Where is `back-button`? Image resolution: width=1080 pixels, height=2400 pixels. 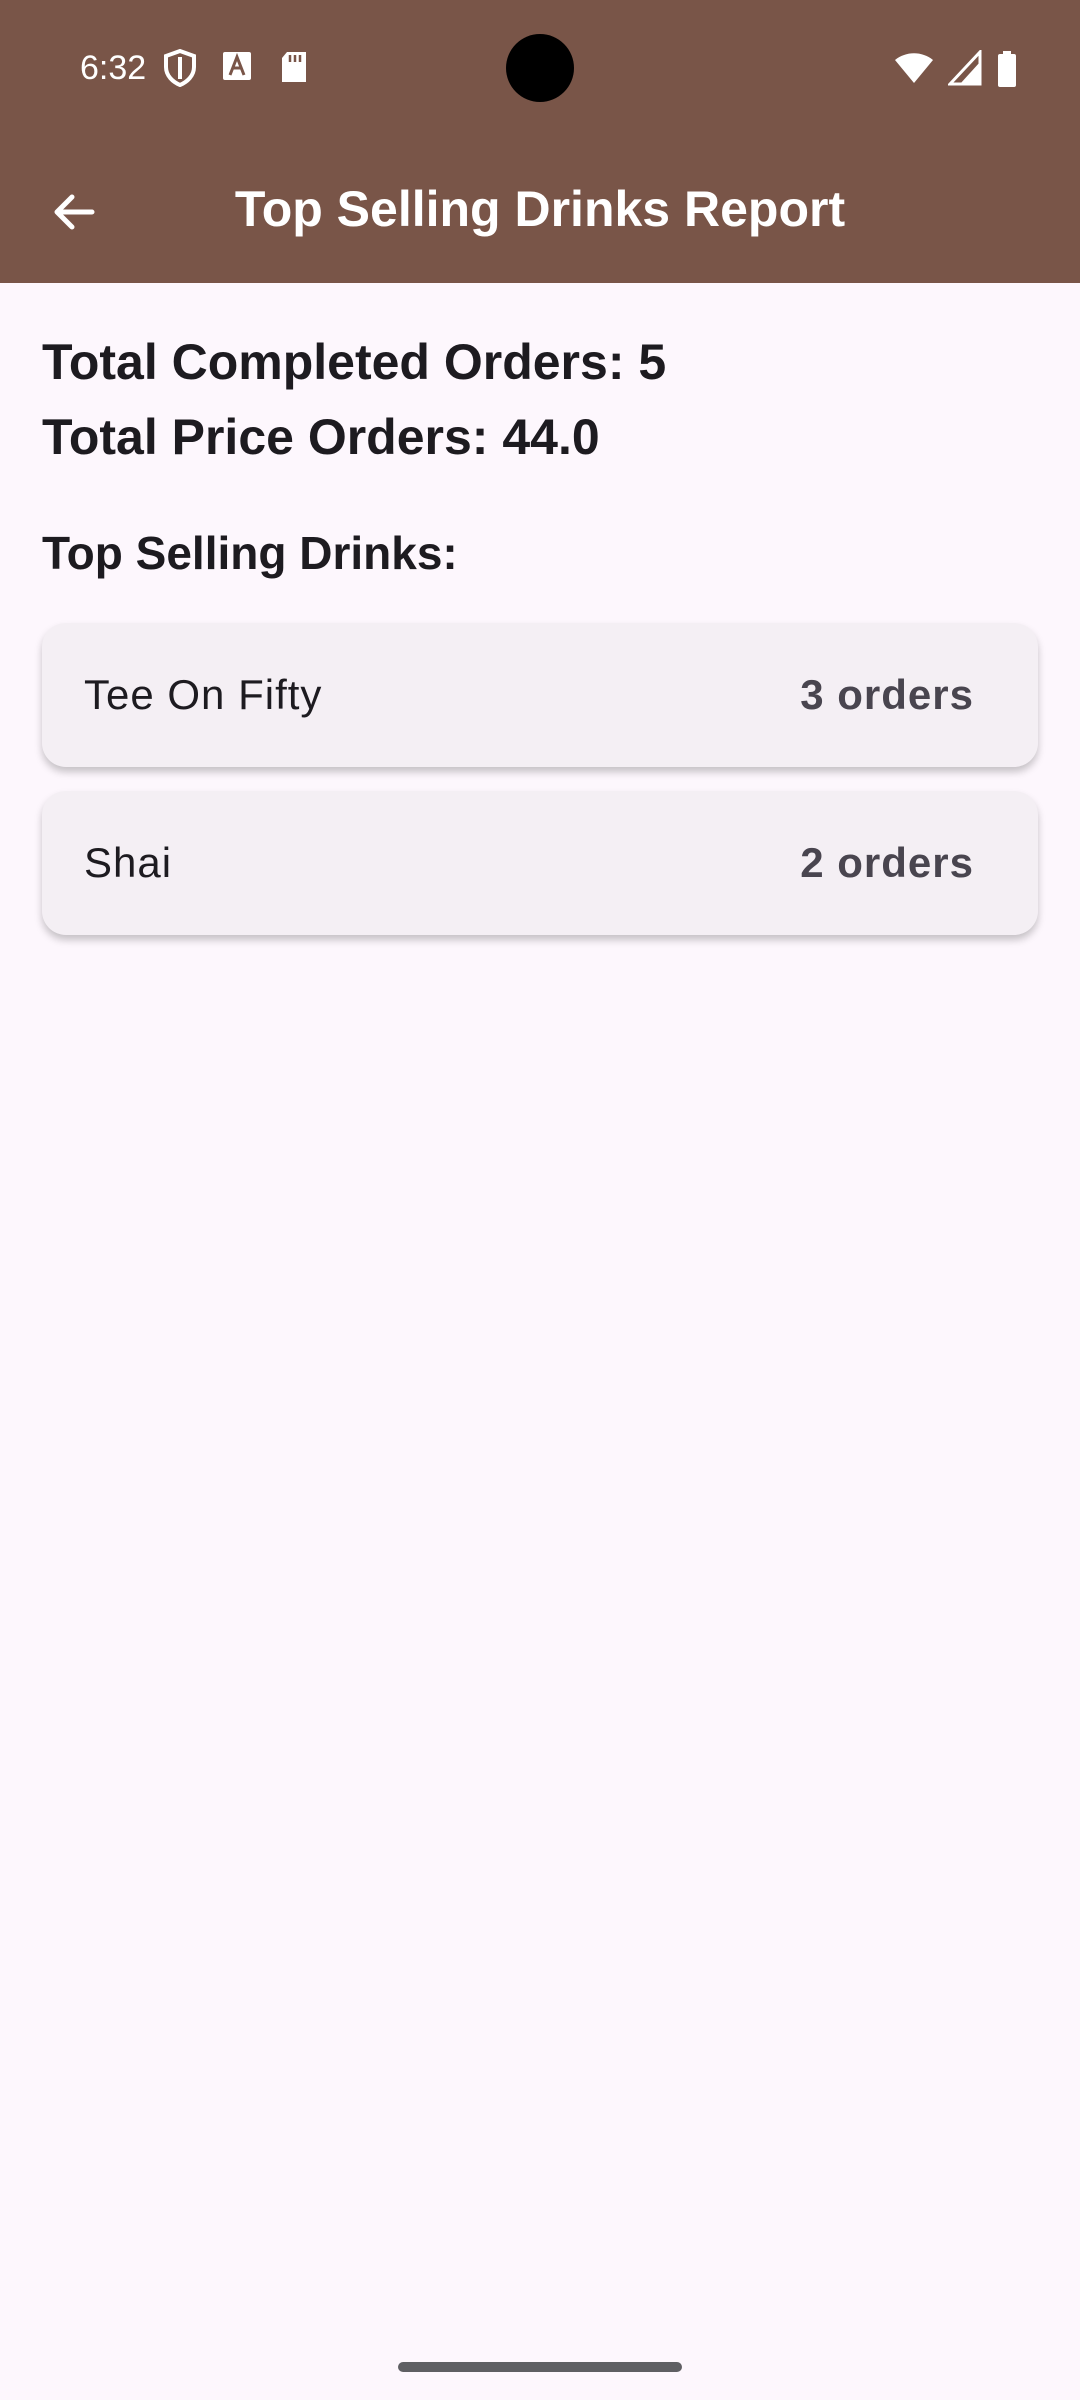 back-button is located at coordinates (74, 212).